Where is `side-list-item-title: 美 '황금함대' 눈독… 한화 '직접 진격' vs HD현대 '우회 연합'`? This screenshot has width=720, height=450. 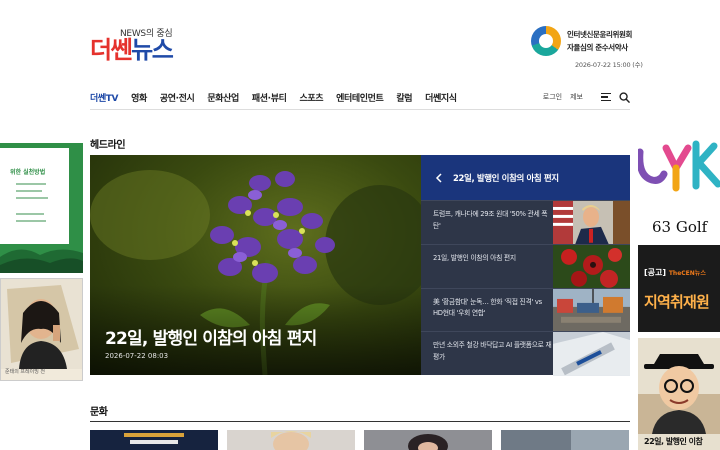
side-list-item-title: 美 '황금함대' 눈독… 한화 '직접 진격' vs HD현대 '우회 연합' is located at coordinates (493, 308).